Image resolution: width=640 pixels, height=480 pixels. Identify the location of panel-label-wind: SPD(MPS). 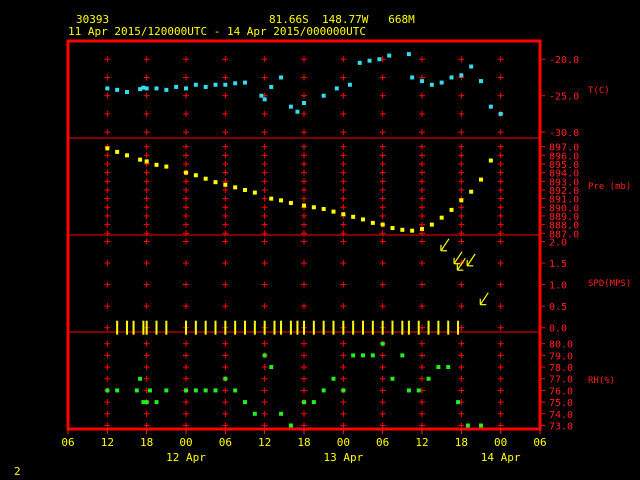
(609, 284).